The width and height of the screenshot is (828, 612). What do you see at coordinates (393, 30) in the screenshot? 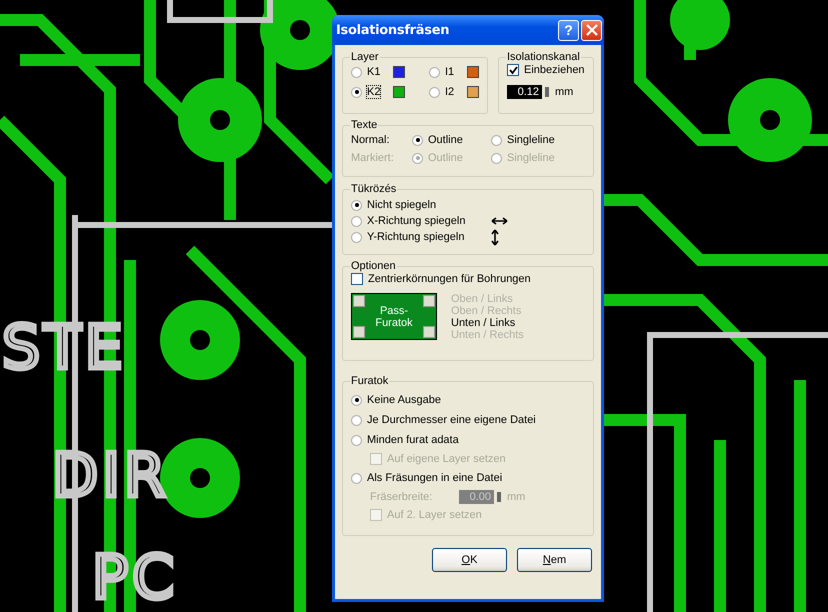
I see `window-title: Isolationsfräsen` at bounding box center [393, 30].